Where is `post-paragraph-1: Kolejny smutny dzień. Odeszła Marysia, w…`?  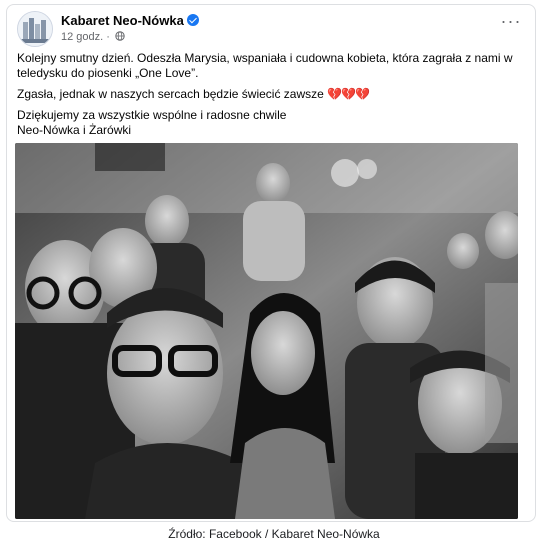
post-paragraph-1: Kolejny smutny dzień. Odeszła Marysia, w… is located at coordinates (265, 65).